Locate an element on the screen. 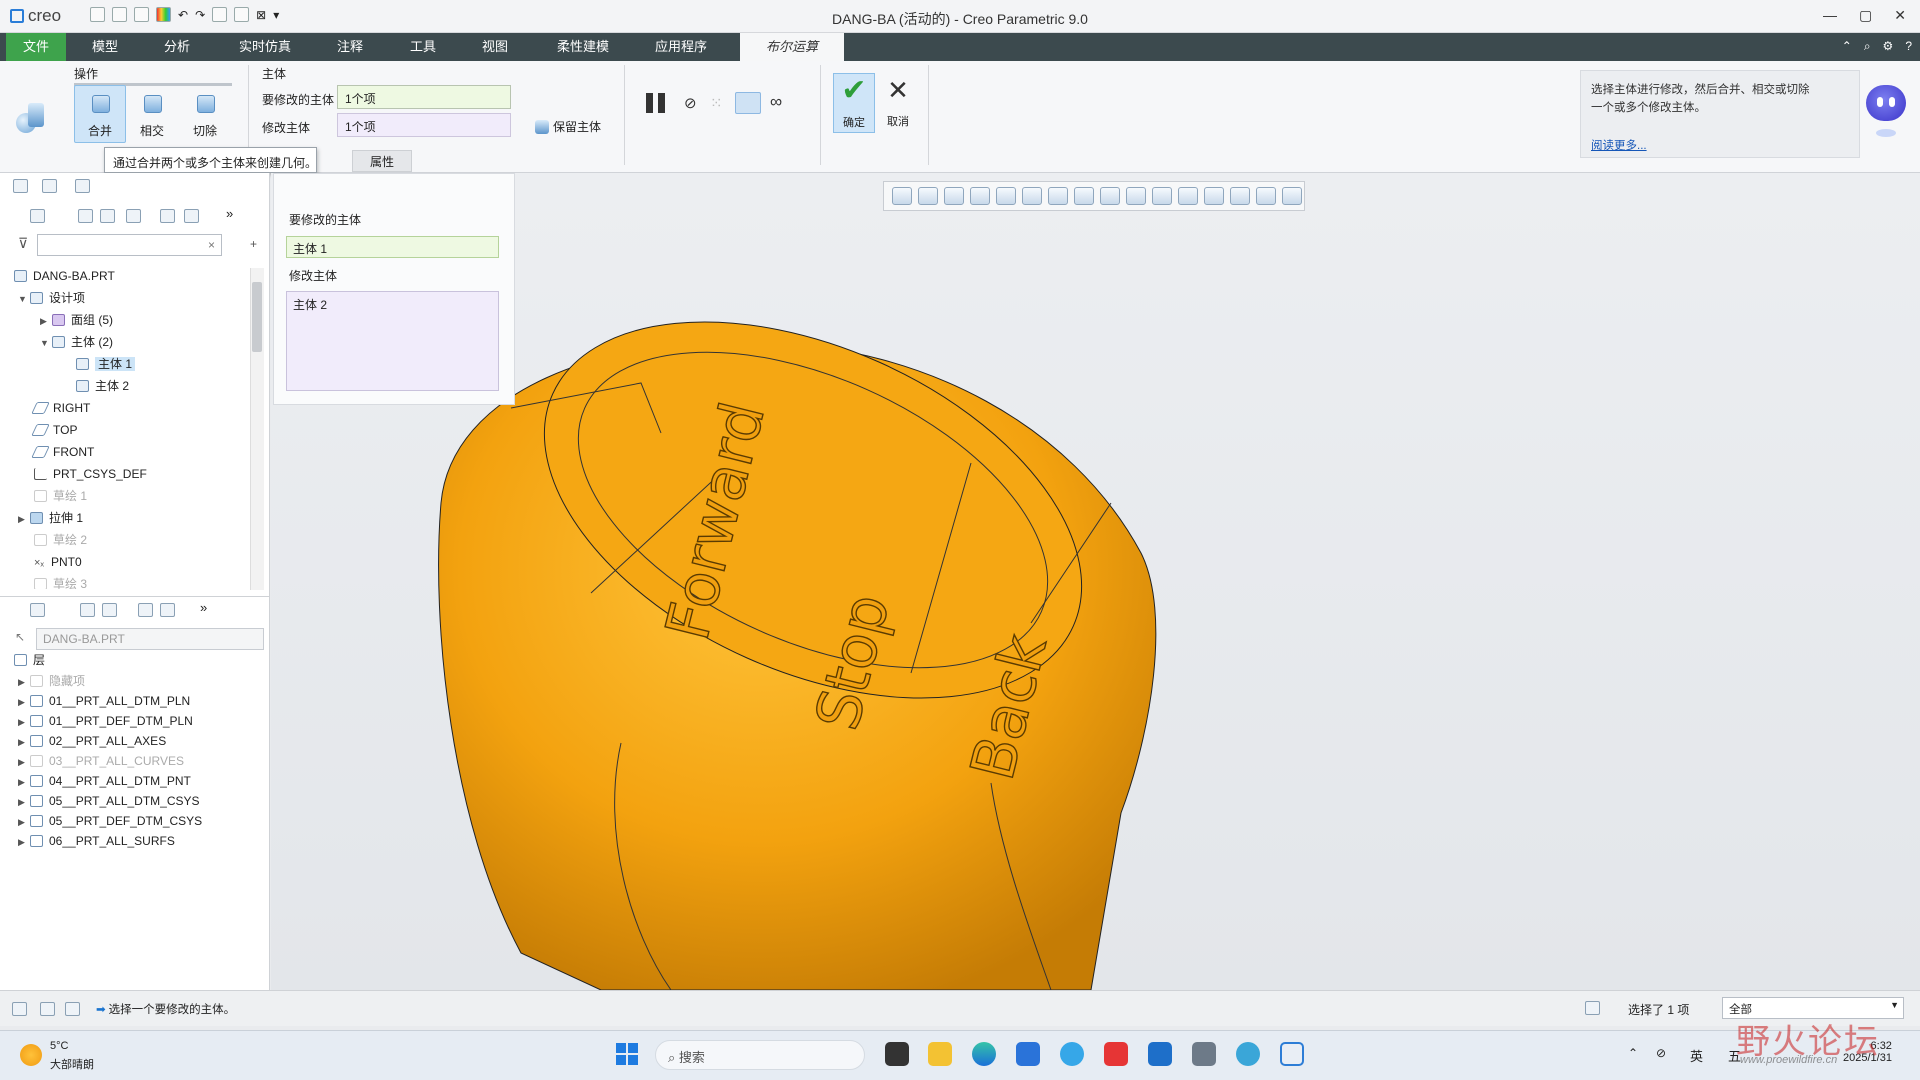  tree-filter-icon is located at coordinates (167, 216).